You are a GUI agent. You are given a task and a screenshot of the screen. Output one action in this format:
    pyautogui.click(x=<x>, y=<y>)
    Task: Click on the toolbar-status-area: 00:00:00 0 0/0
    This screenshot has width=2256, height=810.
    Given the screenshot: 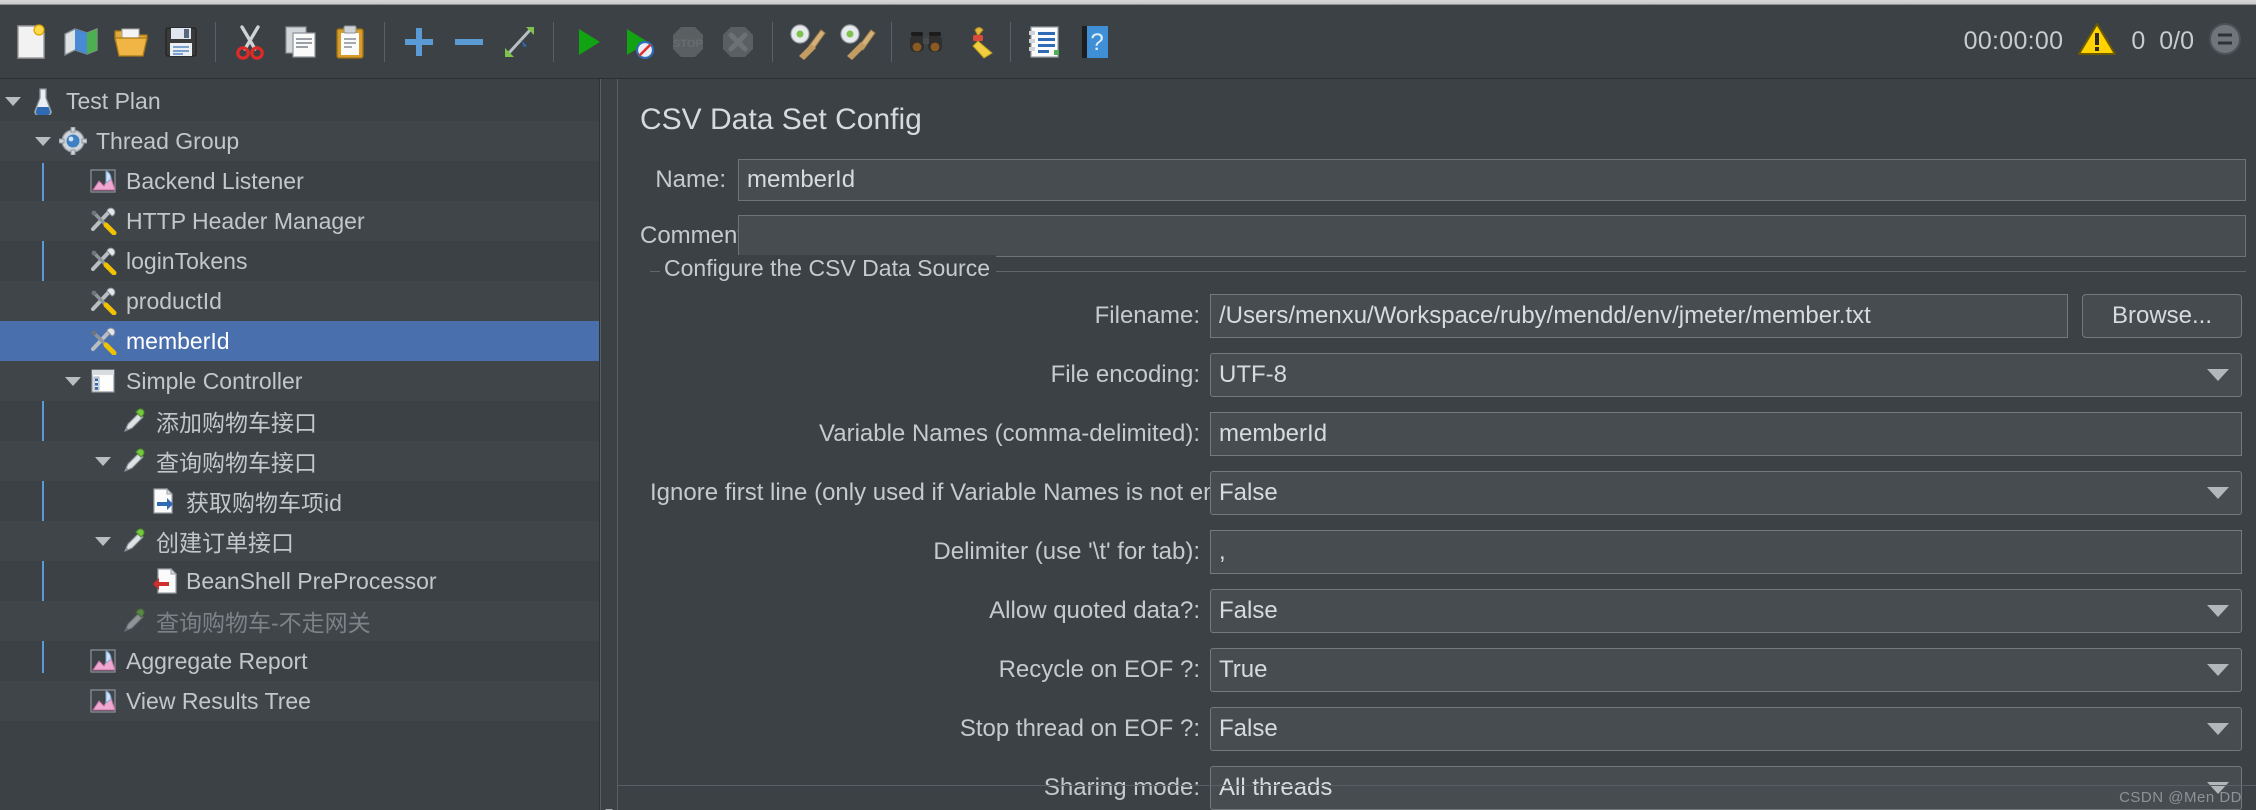 What is the action you would take?
    pyautogui.click(x=2105, y=41)
    